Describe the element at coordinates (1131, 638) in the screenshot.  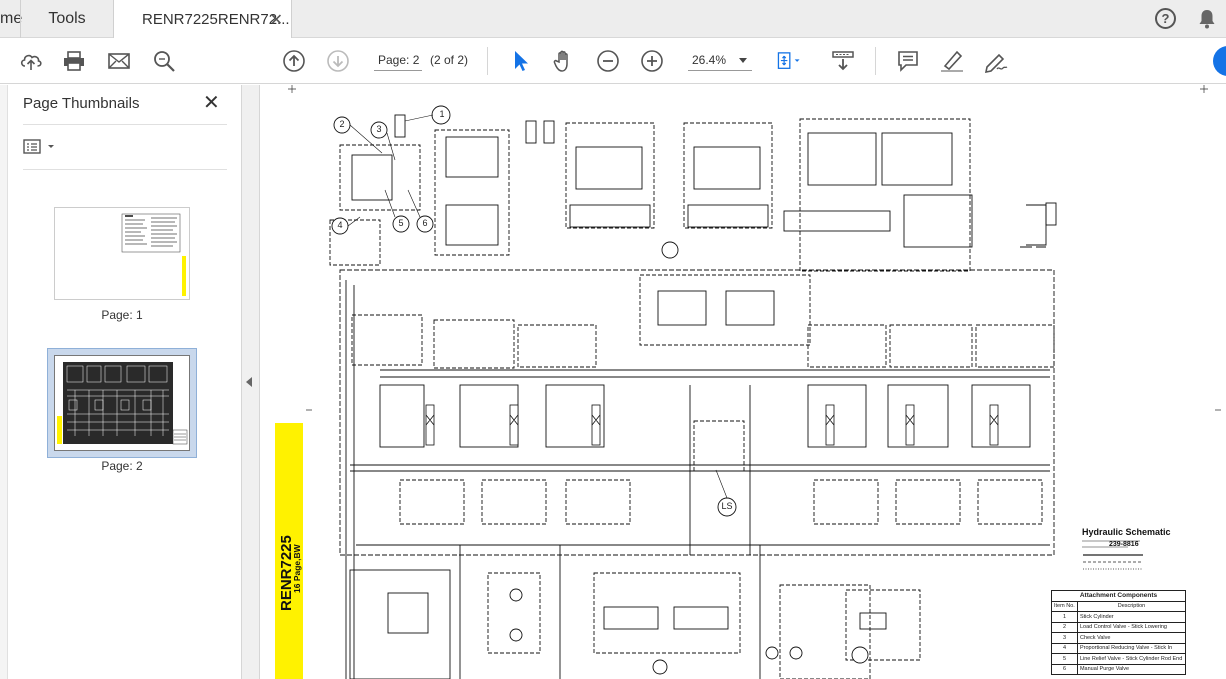
I see `table-cell: Check Valve` at that location.